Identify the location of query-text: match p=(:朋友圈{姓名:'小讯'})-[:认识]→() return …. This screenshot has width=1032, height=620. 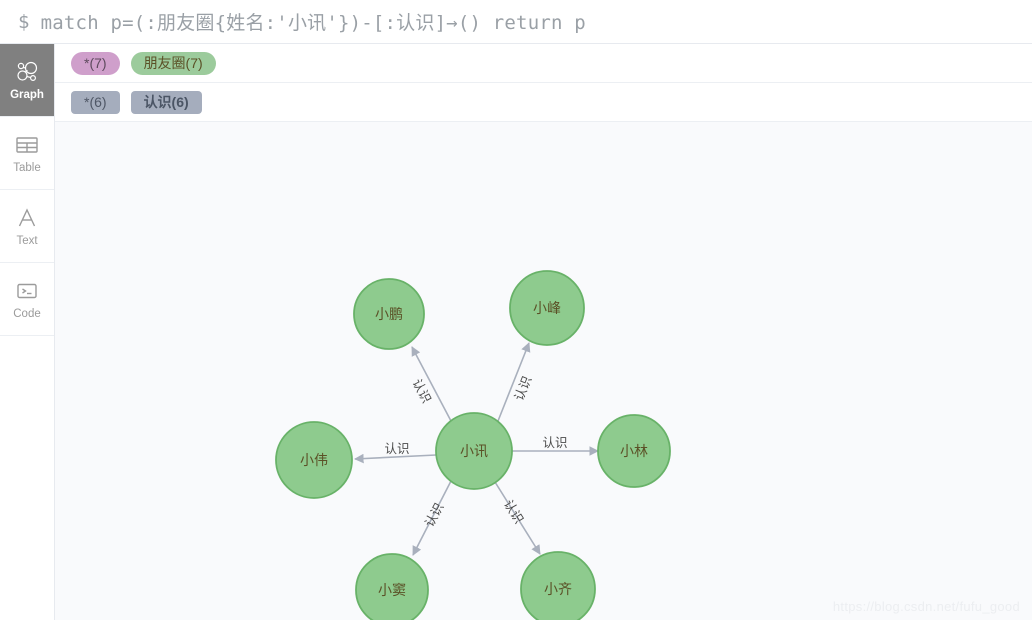
(313, 23).